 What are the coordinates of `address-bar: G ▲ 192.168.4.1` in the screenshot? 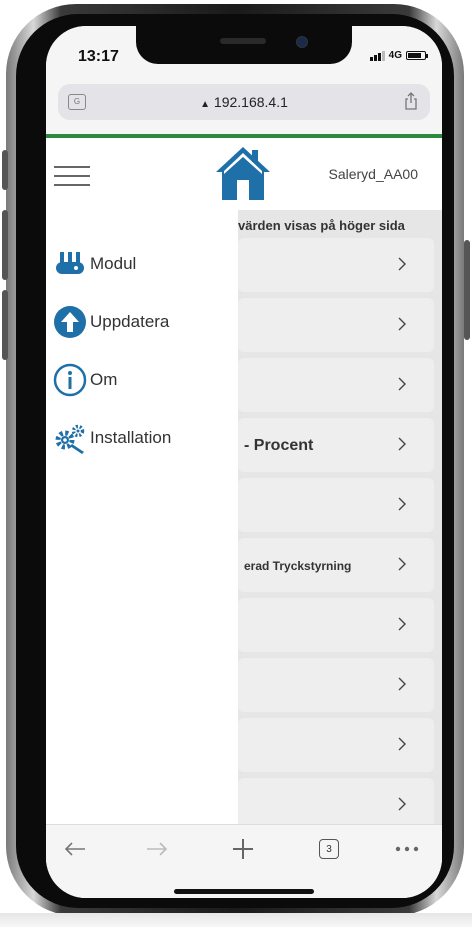 It's located at (244, 102).